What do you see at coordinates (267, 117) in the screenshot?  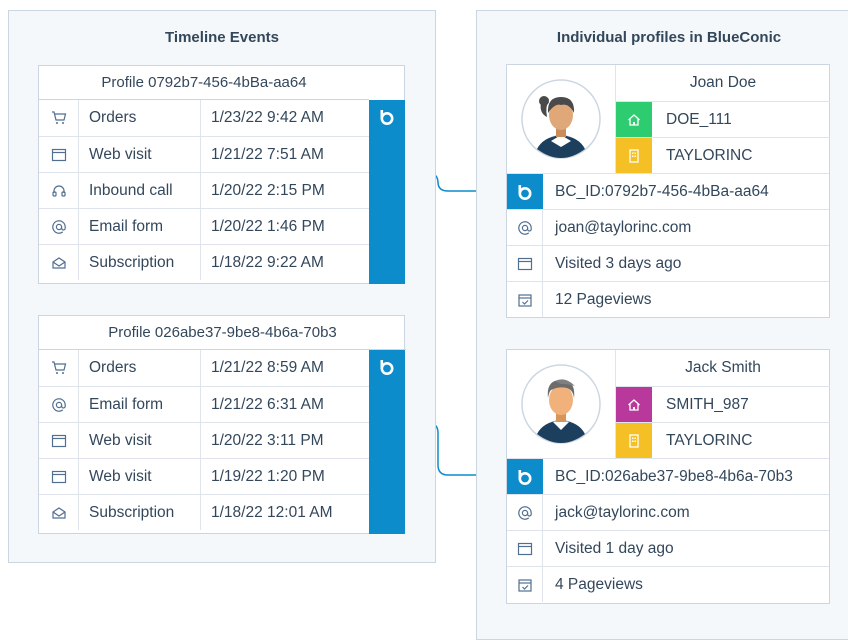 I see `event-time: 1/23/22 9:42 AM` at bounding box center [267, 117].